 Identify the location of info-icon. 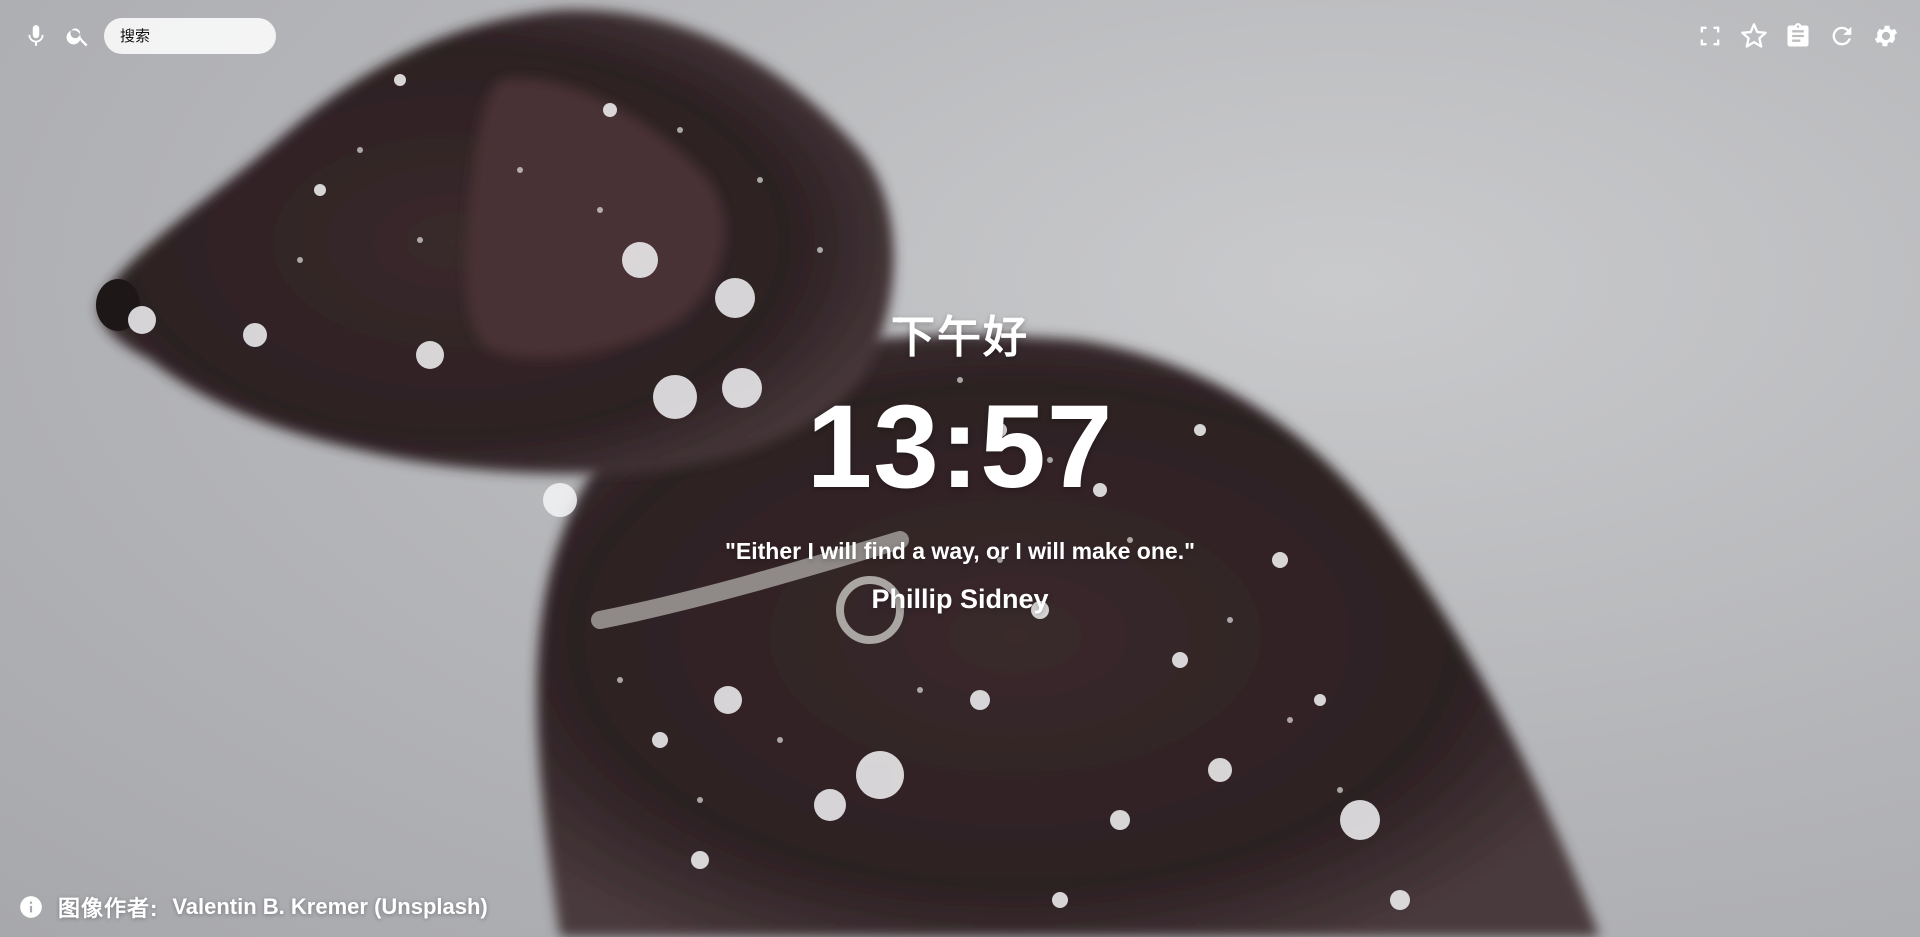
(31, 907).